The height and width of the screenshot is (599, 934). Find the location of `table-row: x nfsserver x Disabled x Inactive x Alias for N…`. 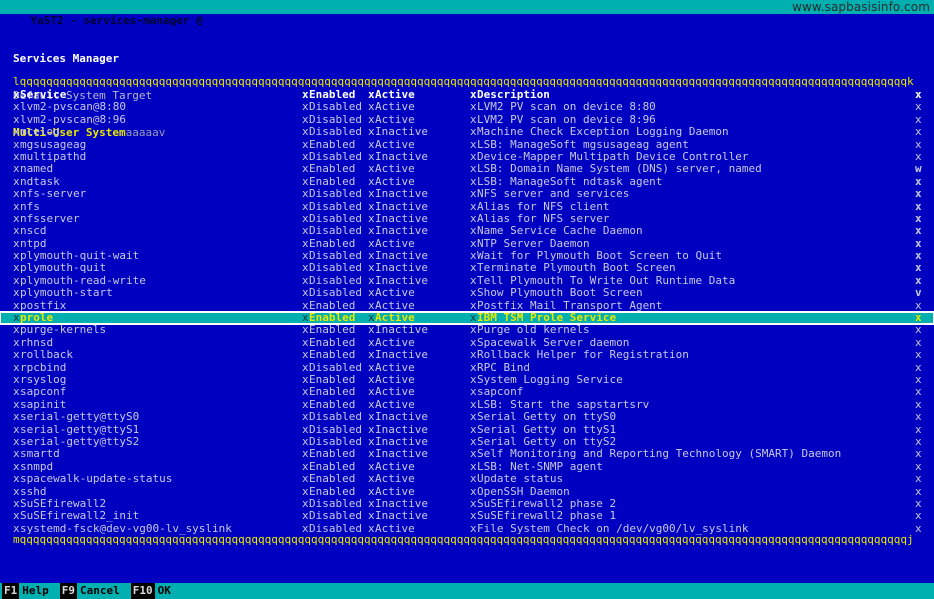

table-row: x nfsserver x Disabled x Inactive x Alias for N… is located at coordinates (467, 219).